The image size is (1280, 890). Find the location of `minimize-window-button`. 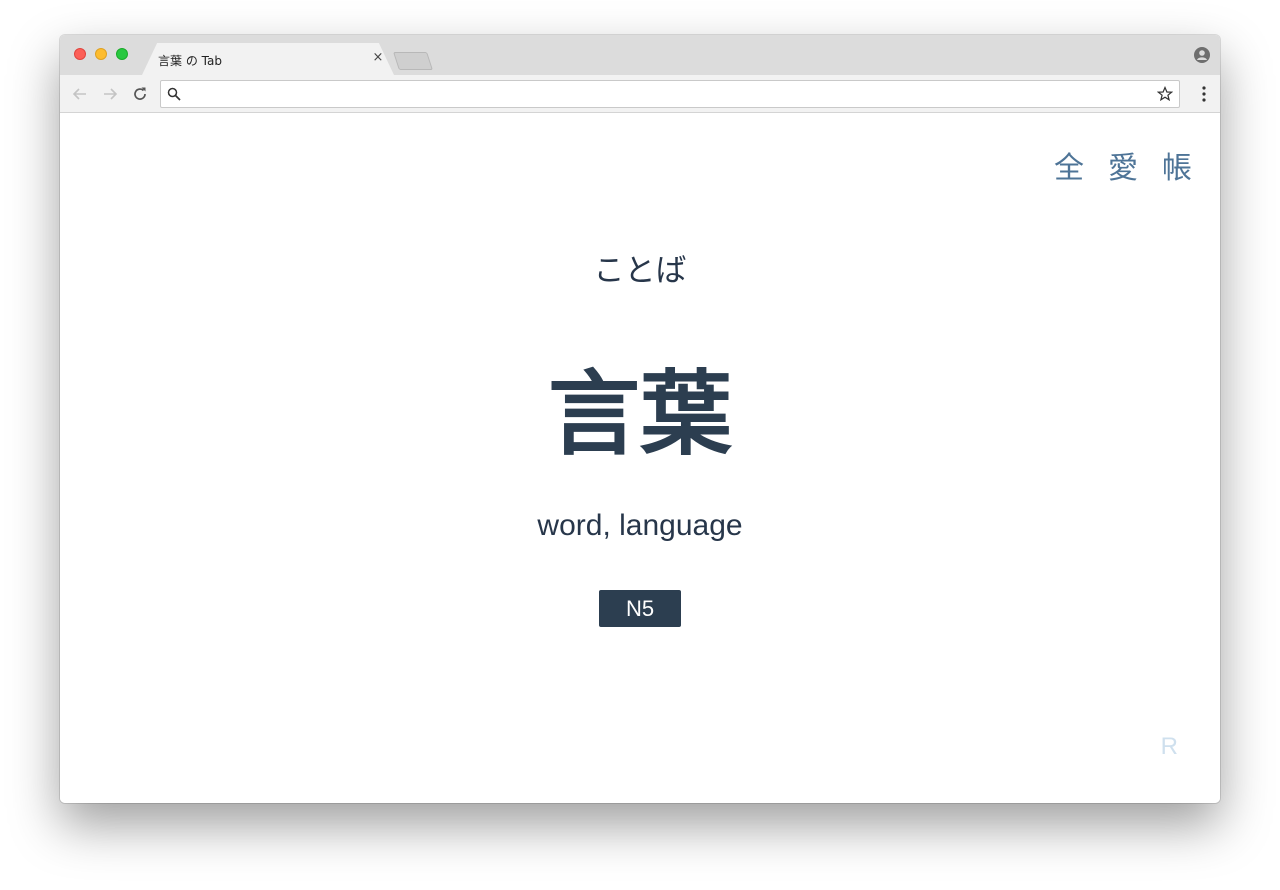

minimize-window-button is located at coordinates (101, 54).